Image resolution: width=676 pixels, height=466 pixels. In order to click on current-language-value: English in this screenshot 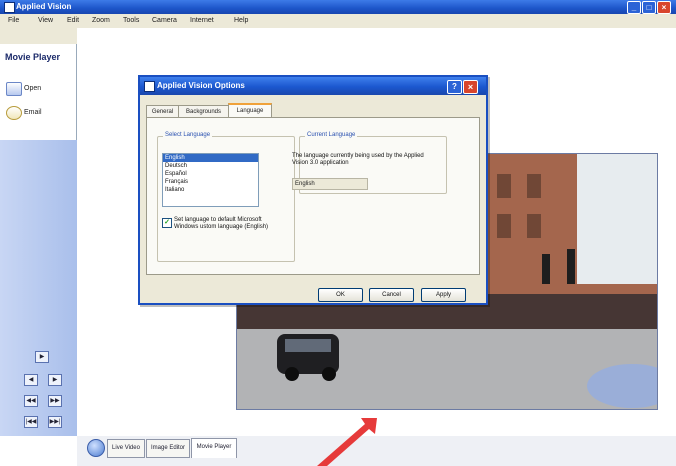, I will do `click(330, 184)`.